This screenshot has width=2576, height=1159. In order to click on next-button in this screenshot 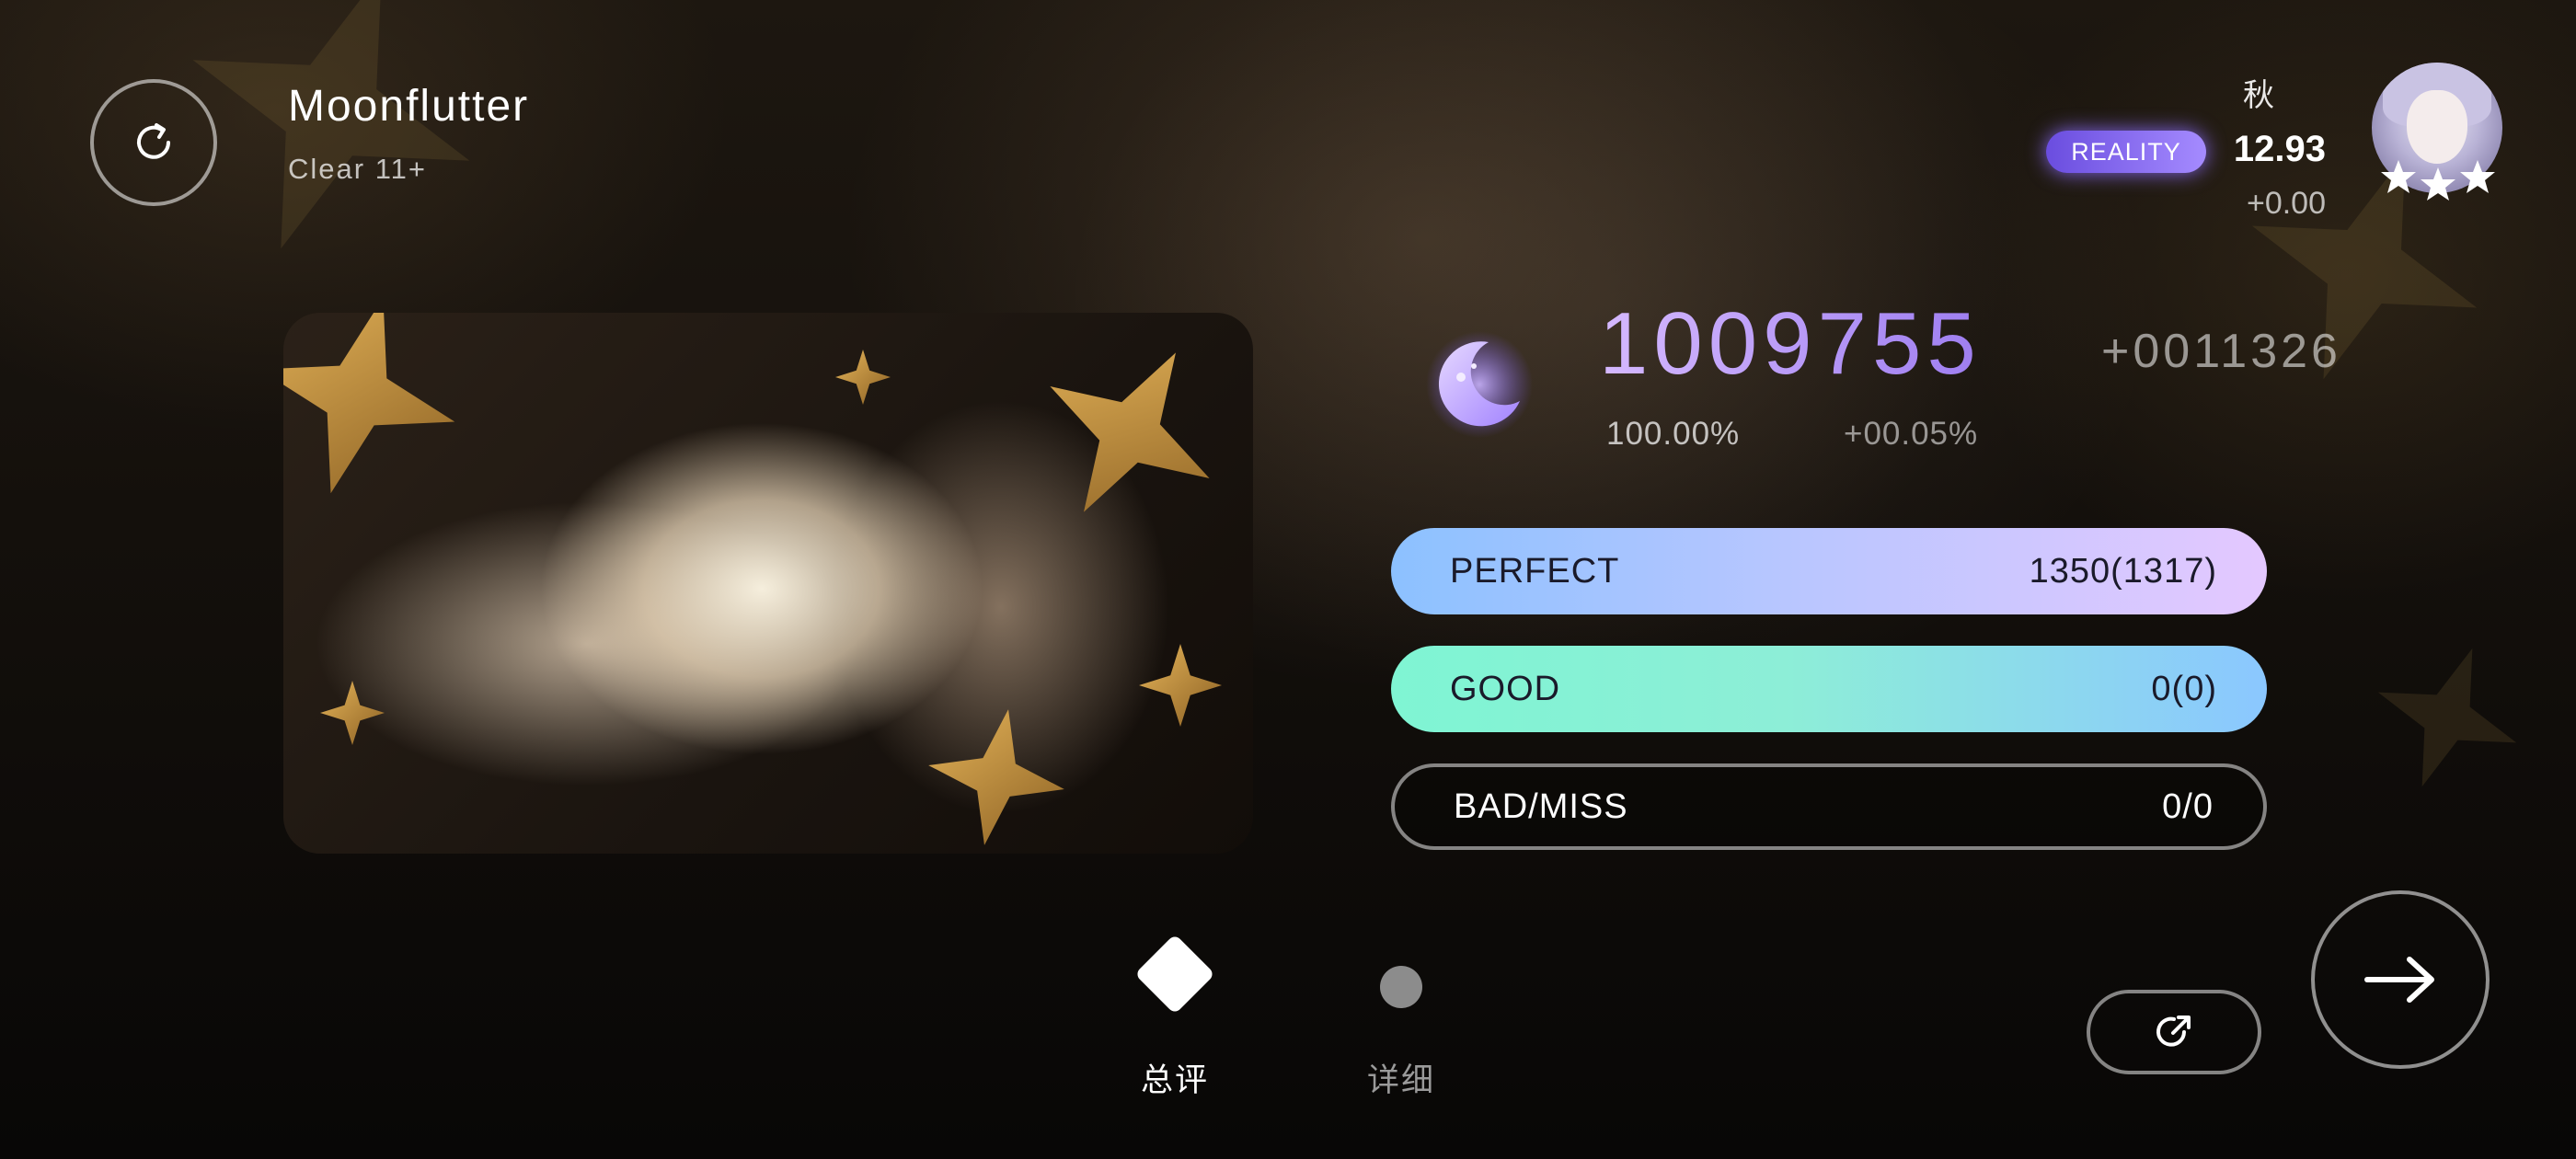, I will do `click(2400, 979)`.